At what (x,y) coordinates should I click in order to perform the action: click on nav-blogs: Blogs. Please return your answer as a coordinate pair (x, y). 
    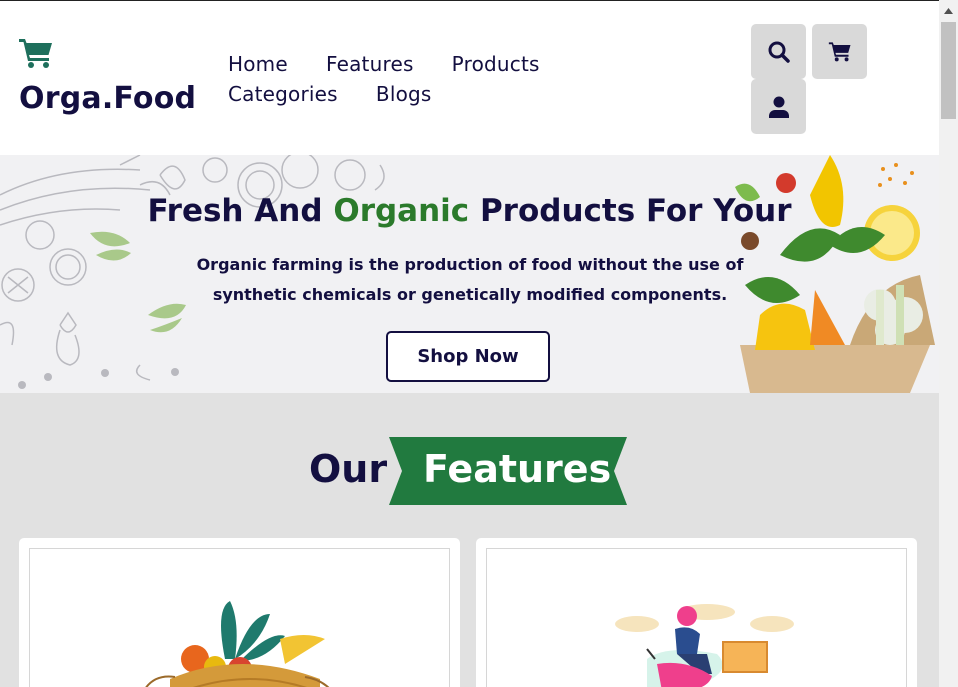
    Looking at the image, I should click on (404, 94).